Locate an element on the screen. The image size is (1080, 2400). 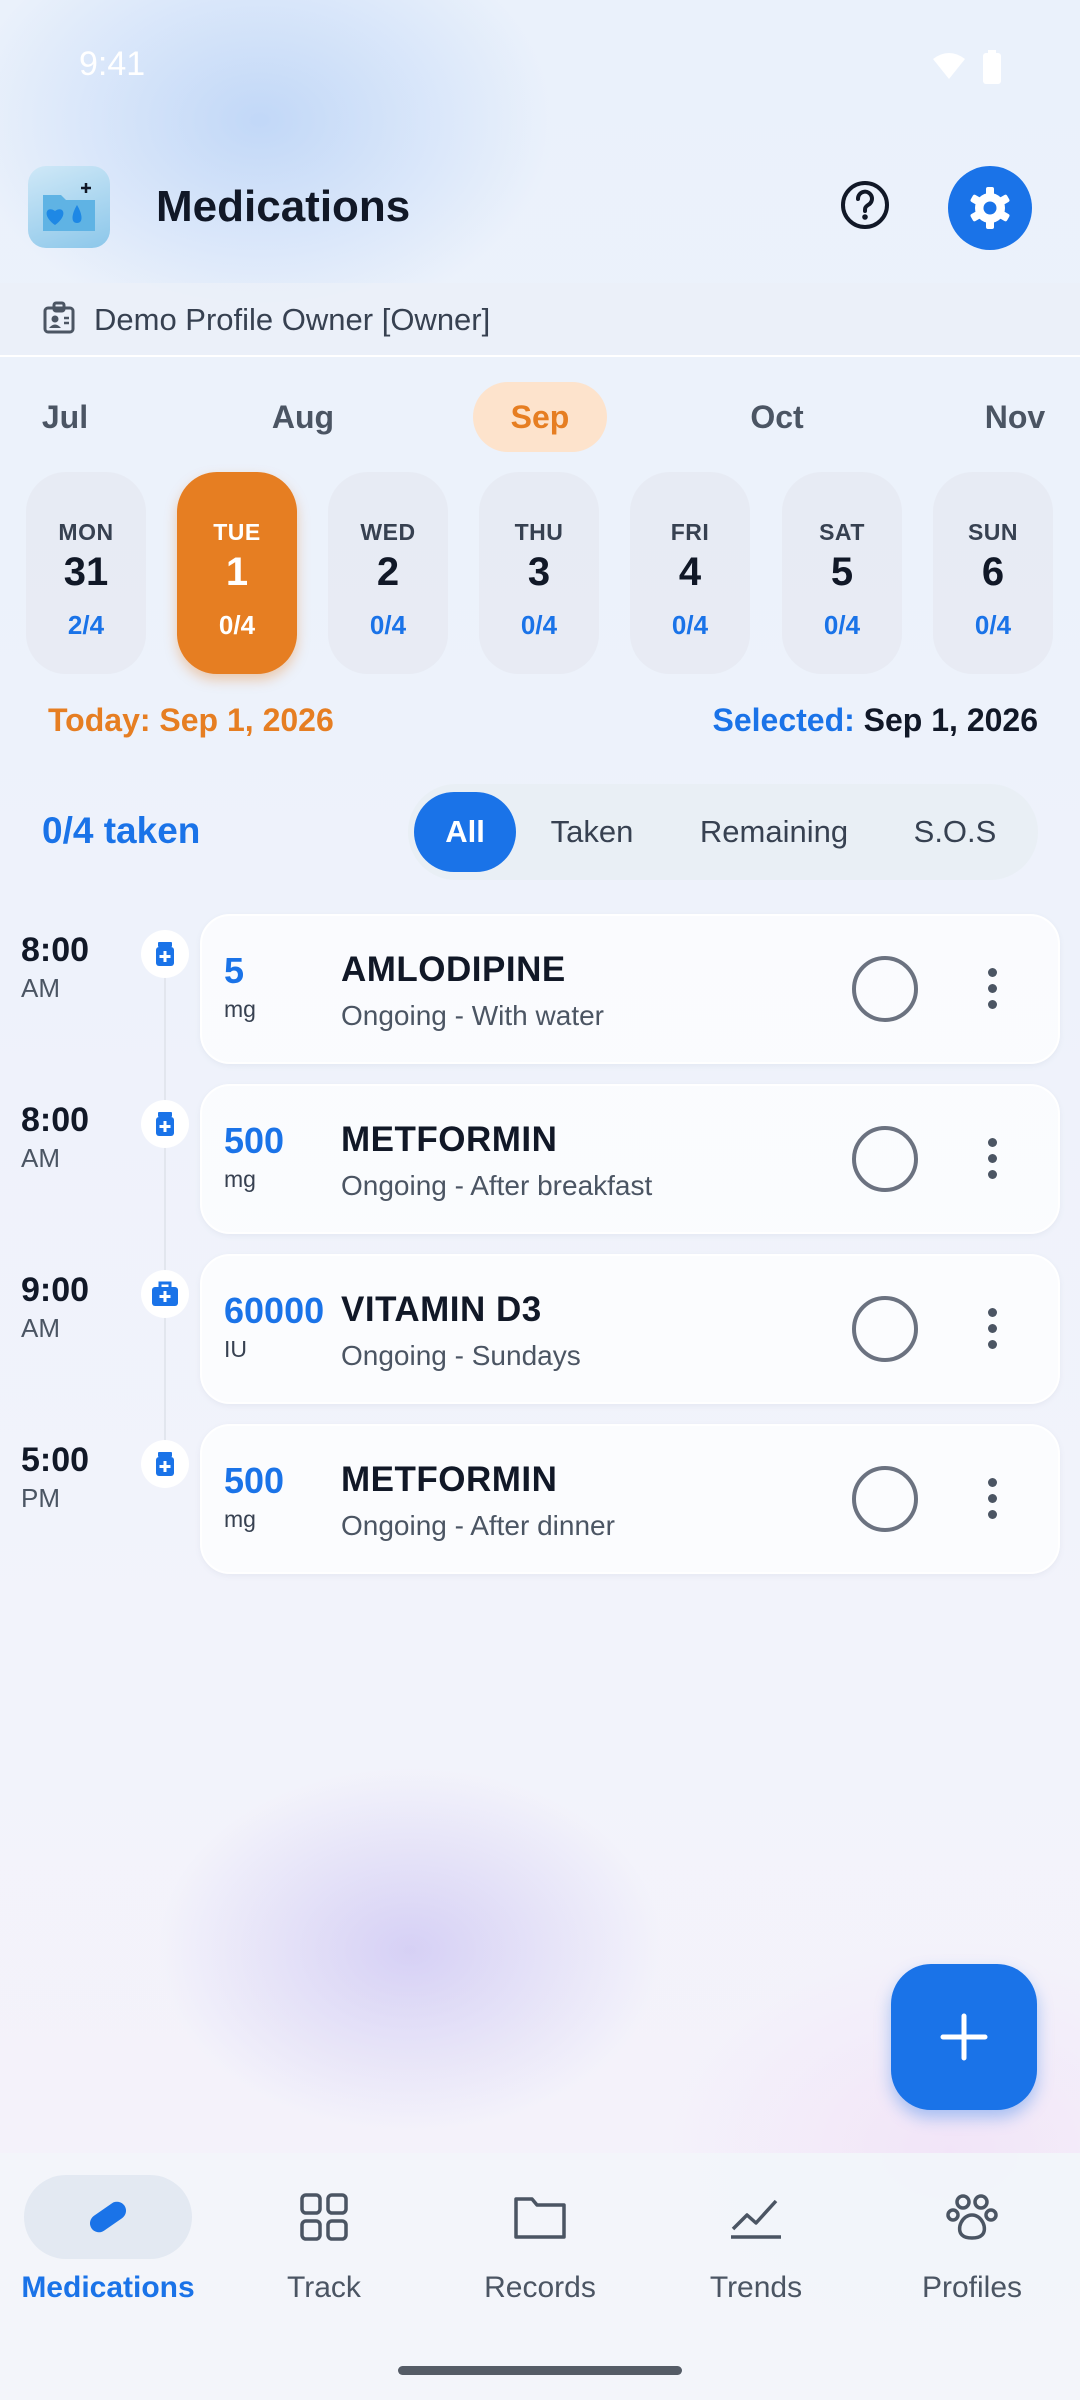
nav-trends: Trends is located at coordinates (756, 2250).